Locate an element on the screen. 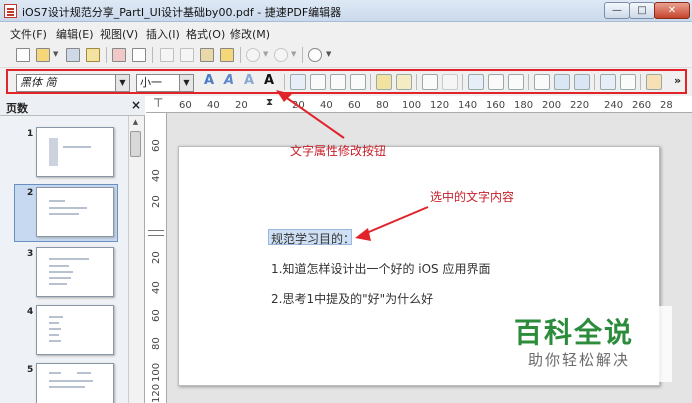 Image resolution: width=692 pixels, height=403 pixels. annotation-selection-label: 选中的文字内容 is located at coordinates (472, 197).